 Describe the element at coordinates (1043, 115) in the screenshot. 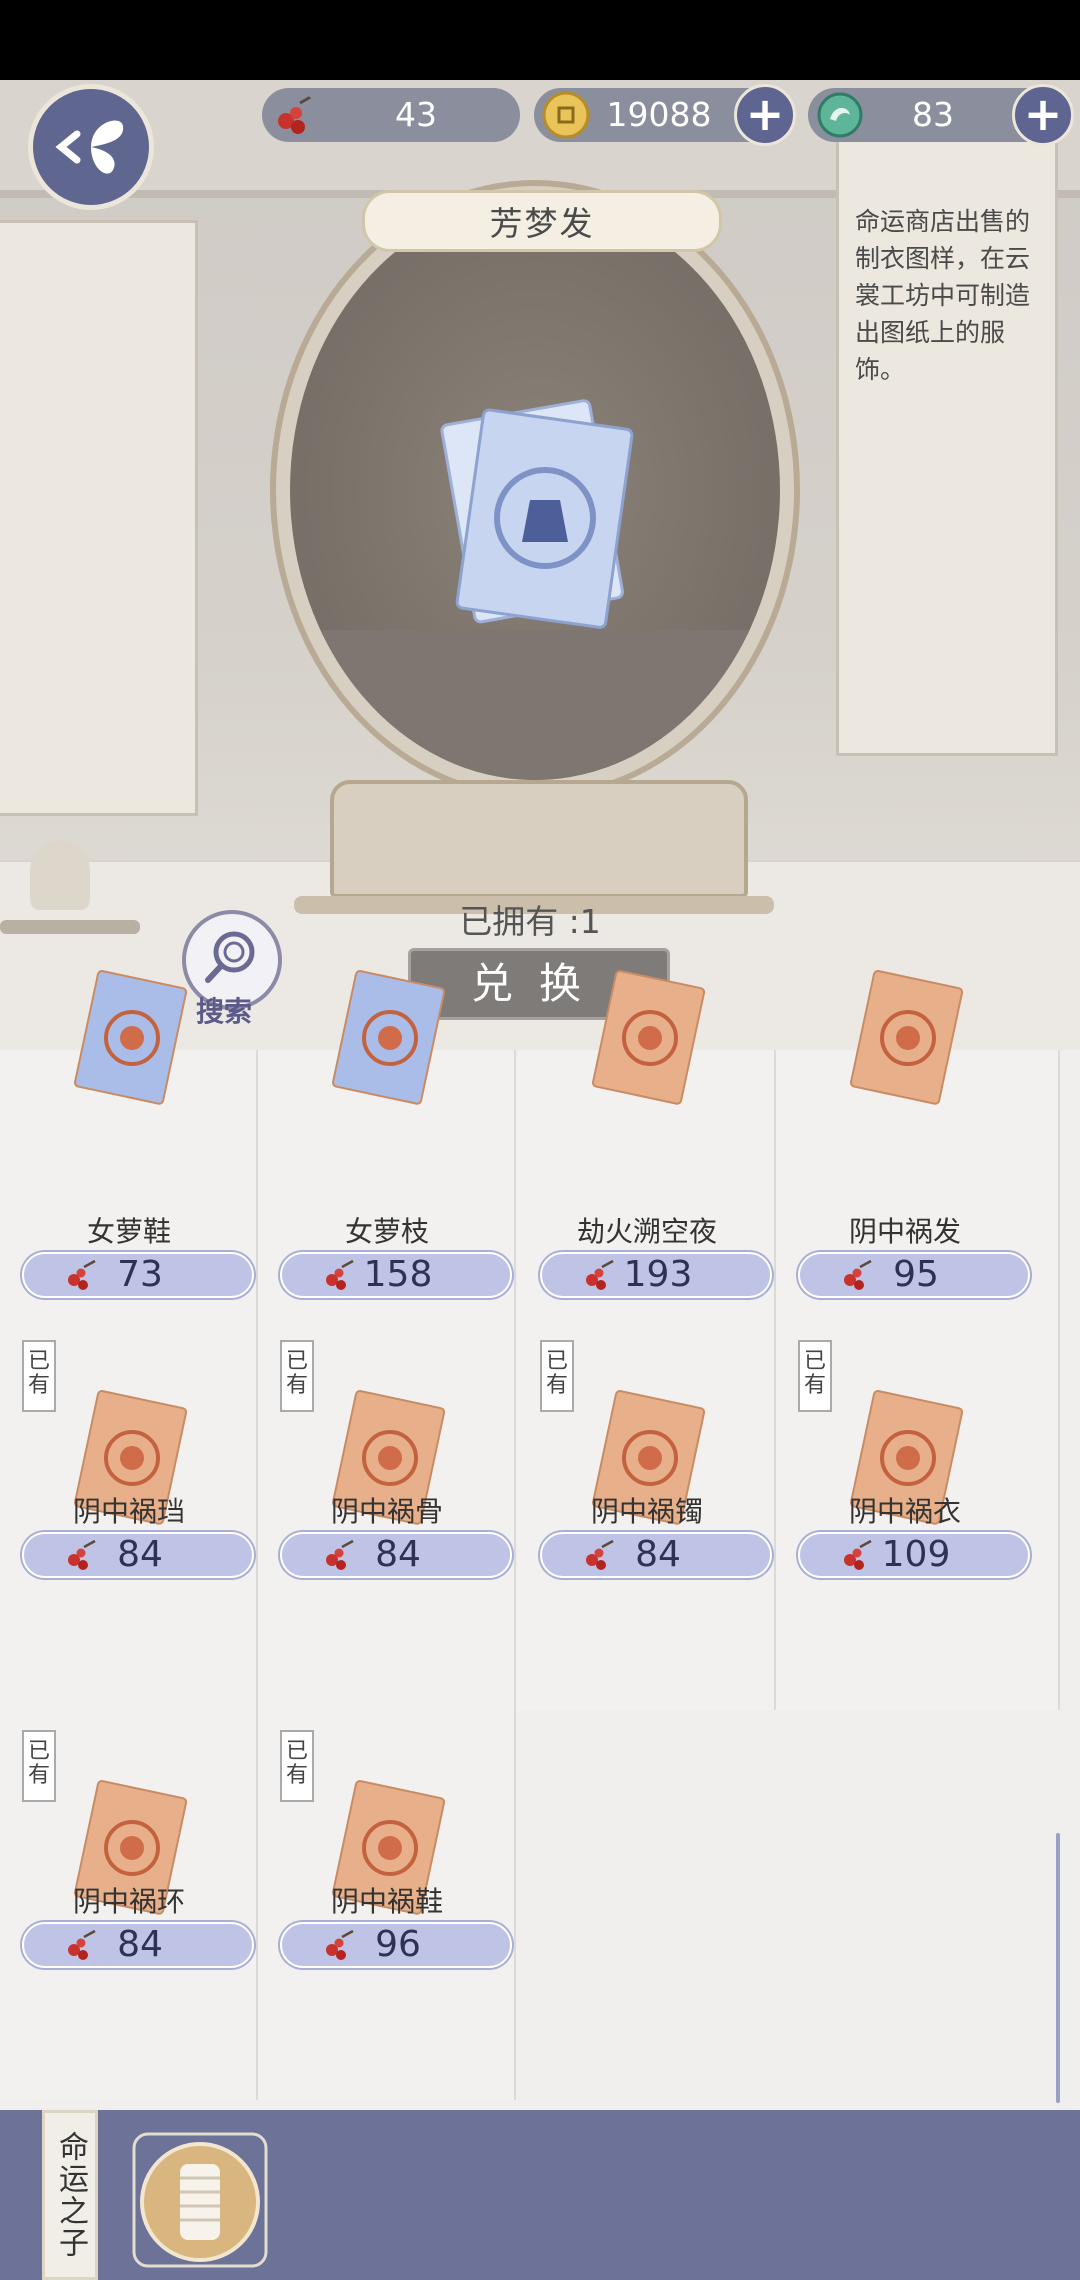

I see `add-jade-button: +` at that location.